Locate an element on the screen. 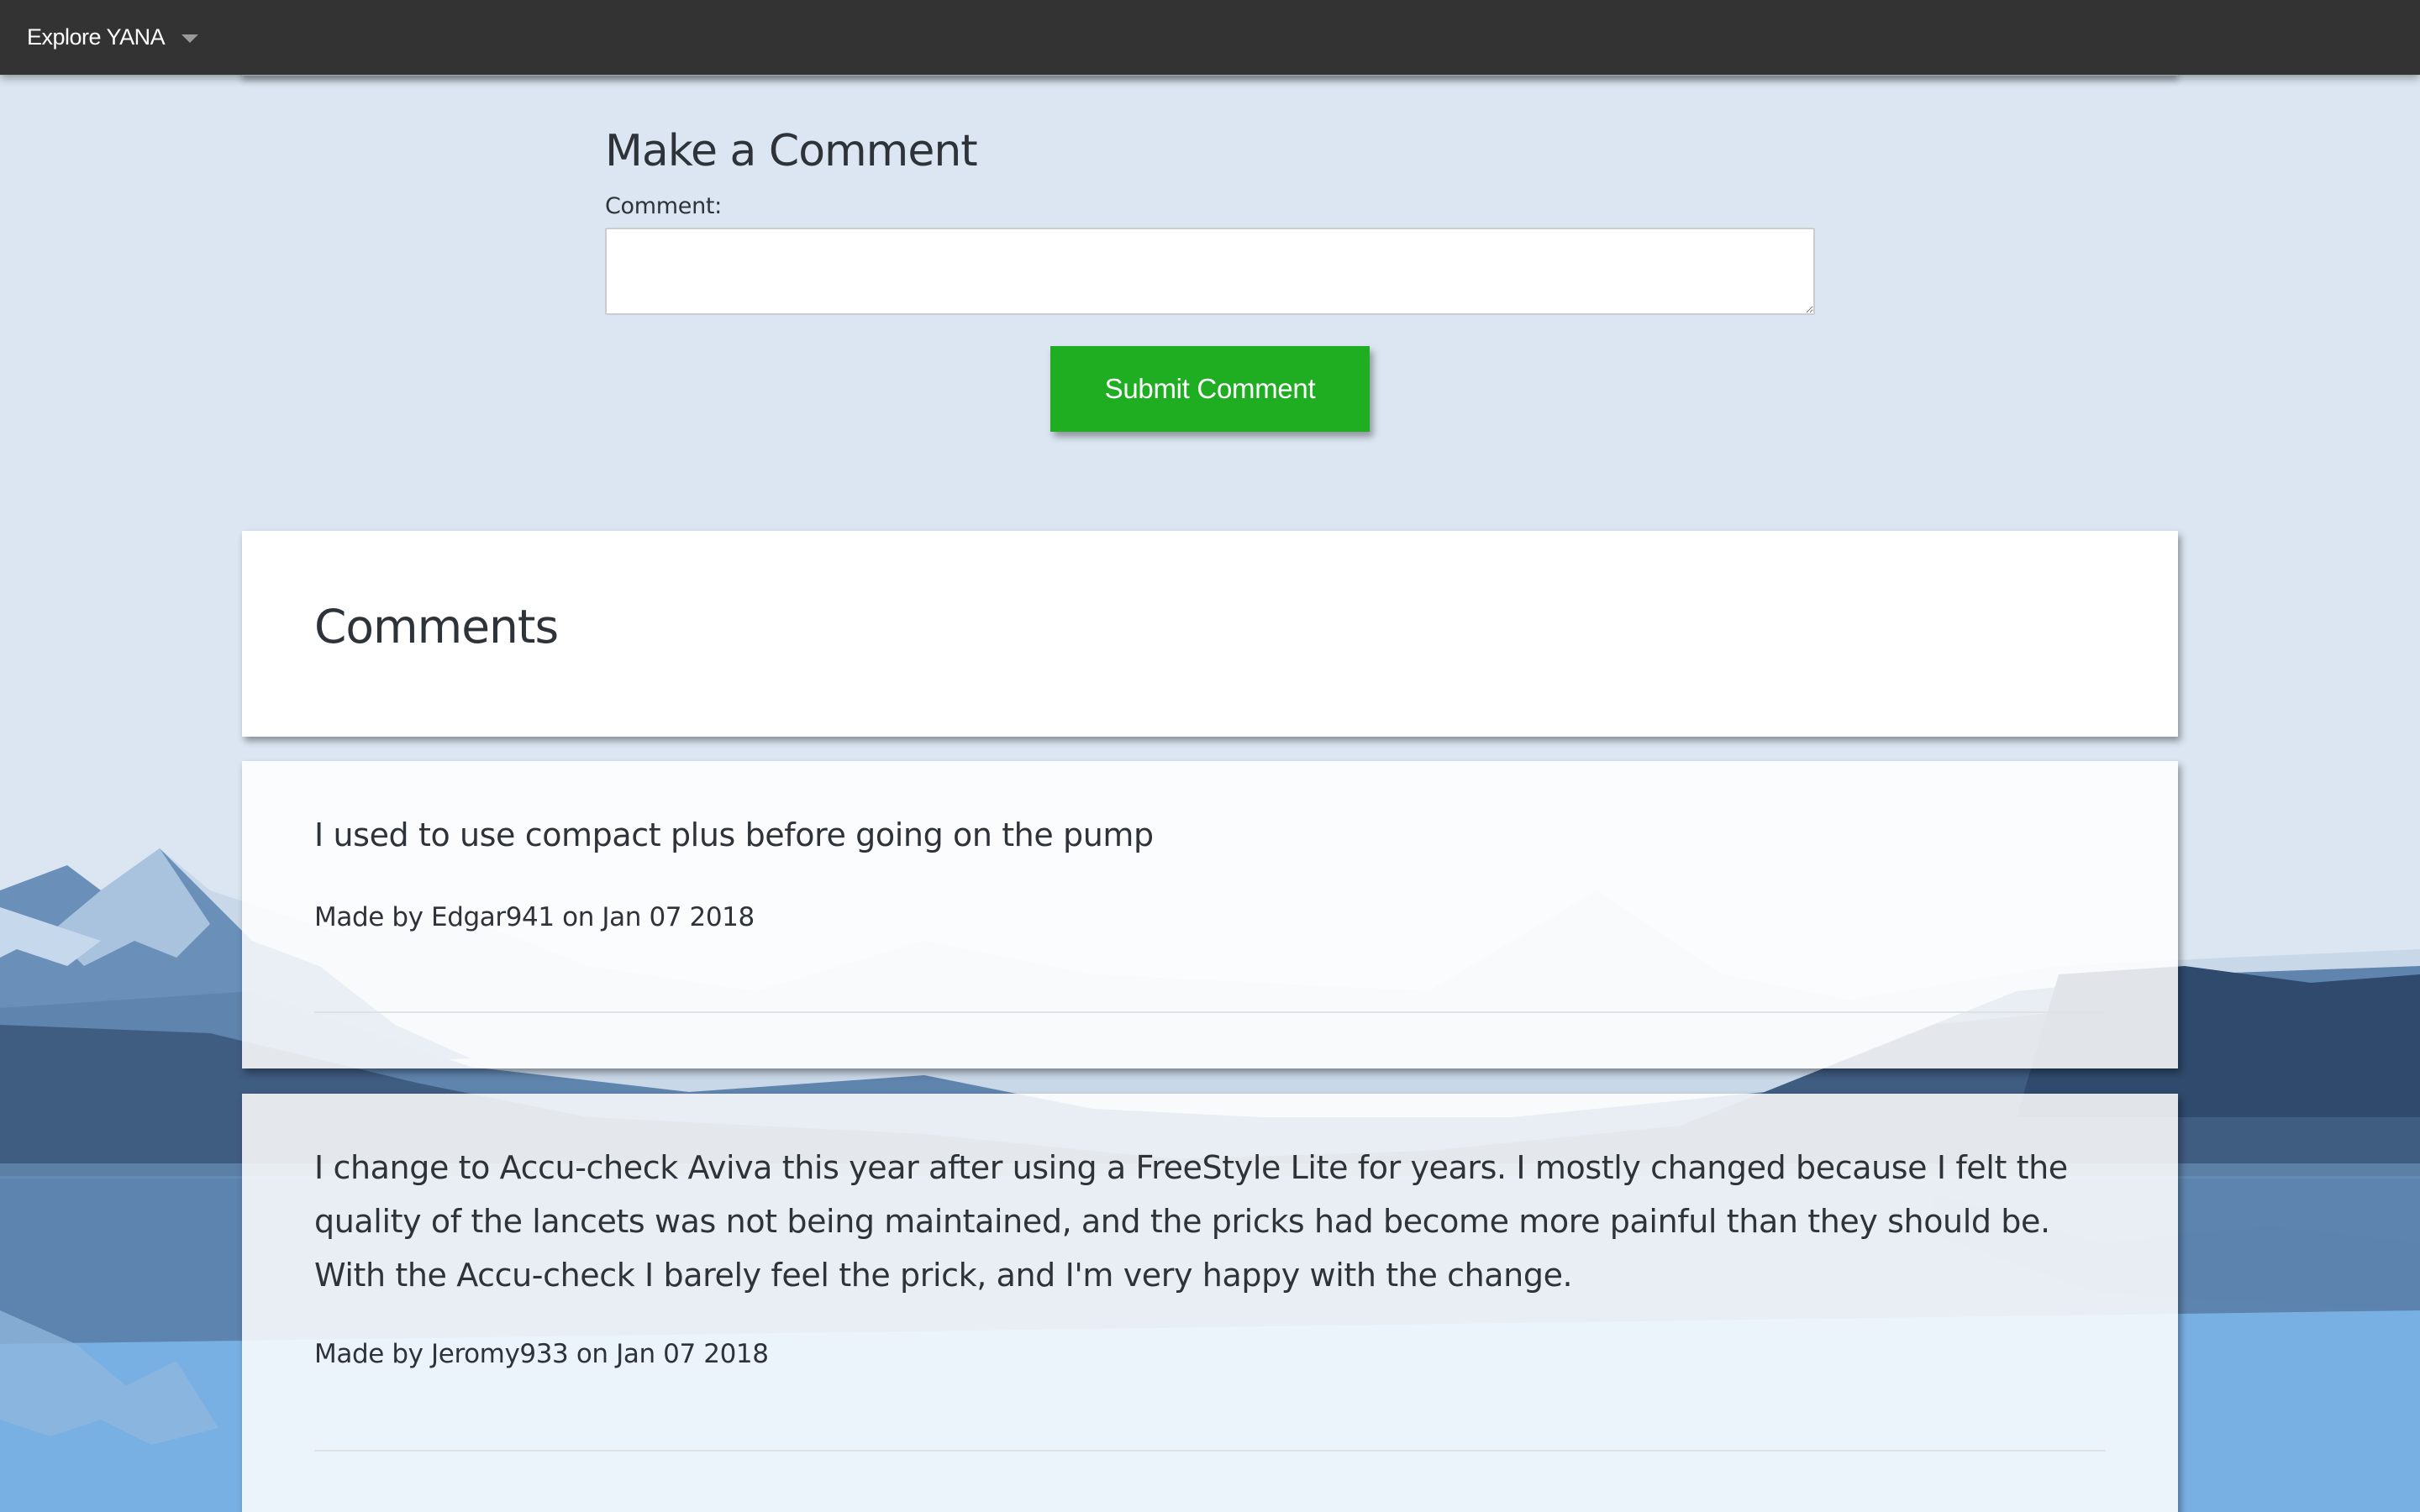 The image size is (2420, 1512). explore-menu-toggle: Explore YANA is located at coordinates (113, 37).